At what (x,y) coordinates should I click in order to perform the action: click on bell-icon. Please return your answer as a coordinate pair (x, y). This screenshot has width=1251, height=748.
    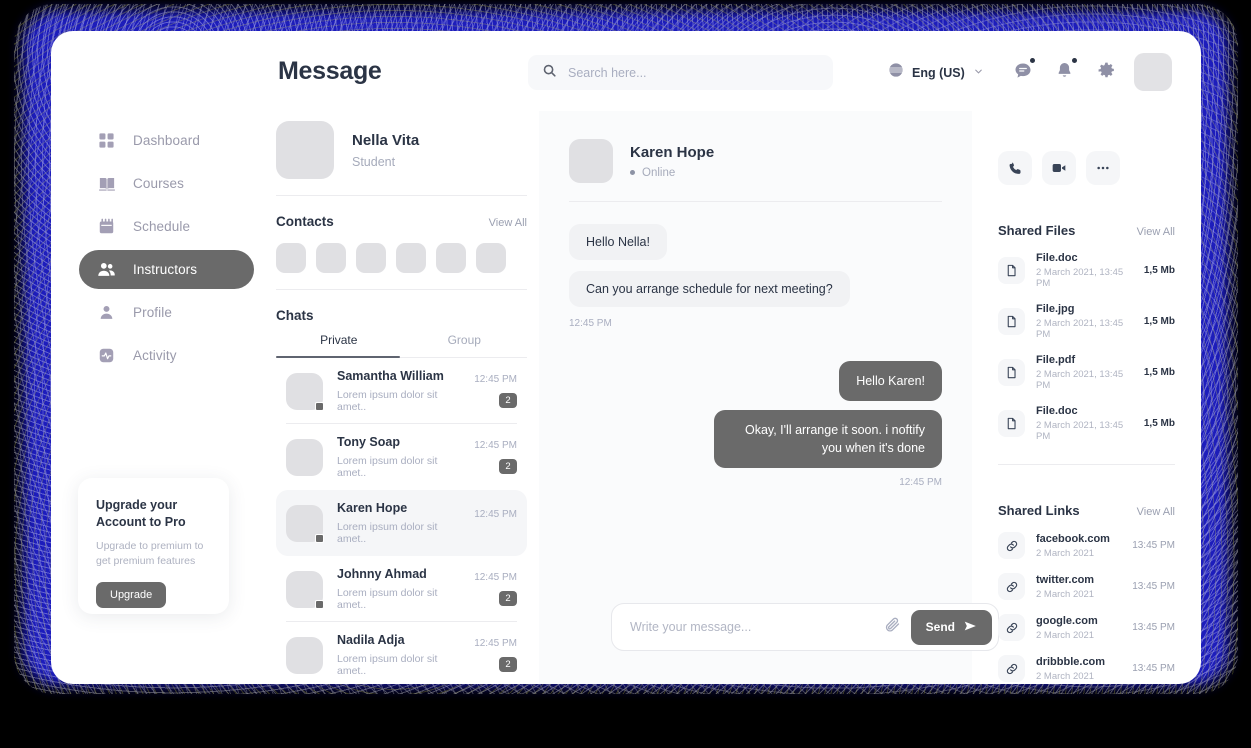
    Looking at the image, I should click on (1065, 70).